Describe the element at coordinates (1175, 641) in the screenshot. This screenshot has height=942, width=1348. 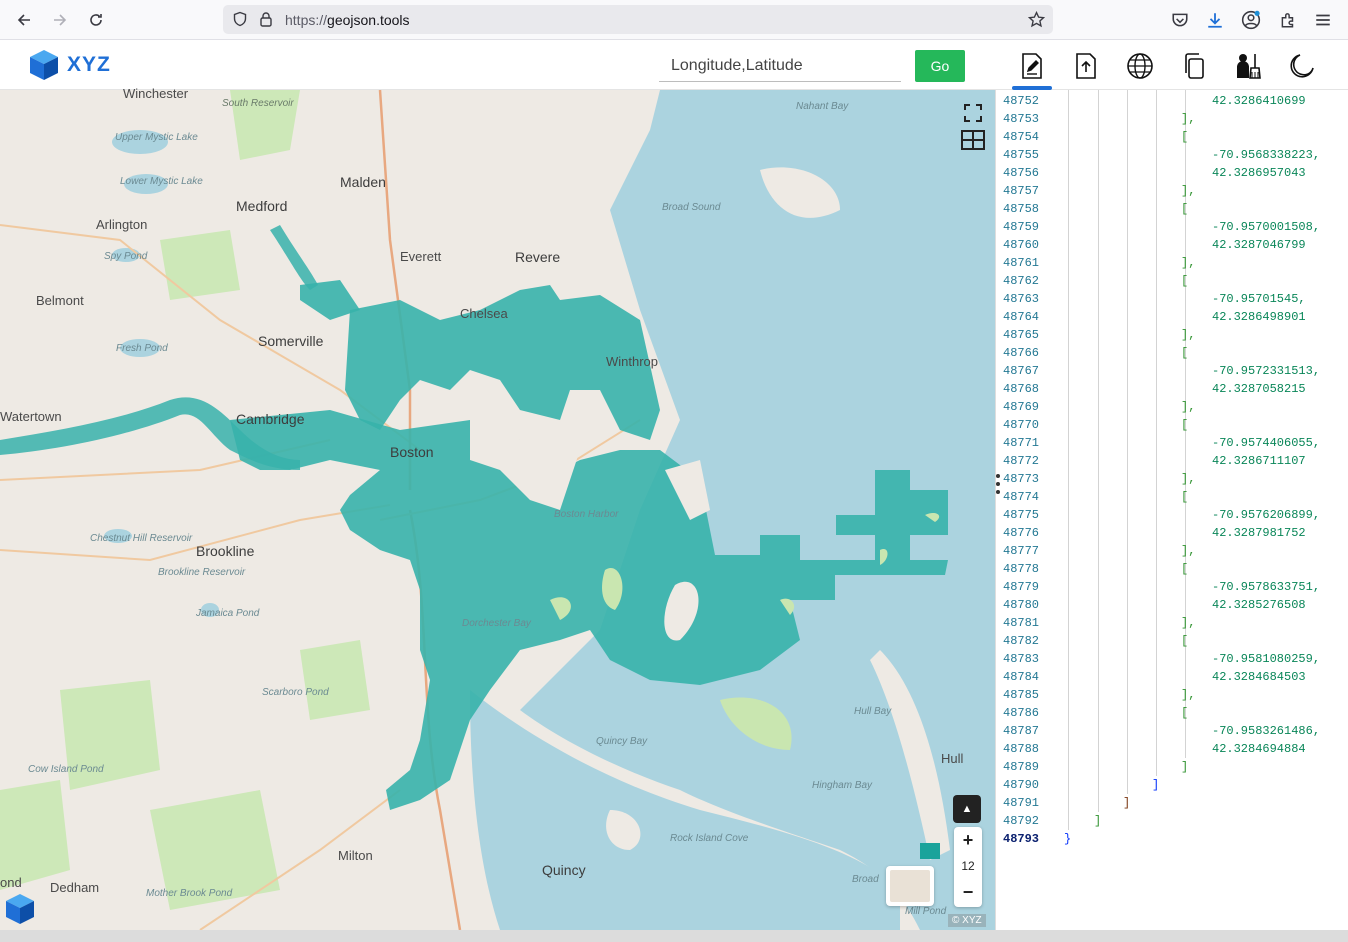
I see `code-line: 48782 [` at that location.